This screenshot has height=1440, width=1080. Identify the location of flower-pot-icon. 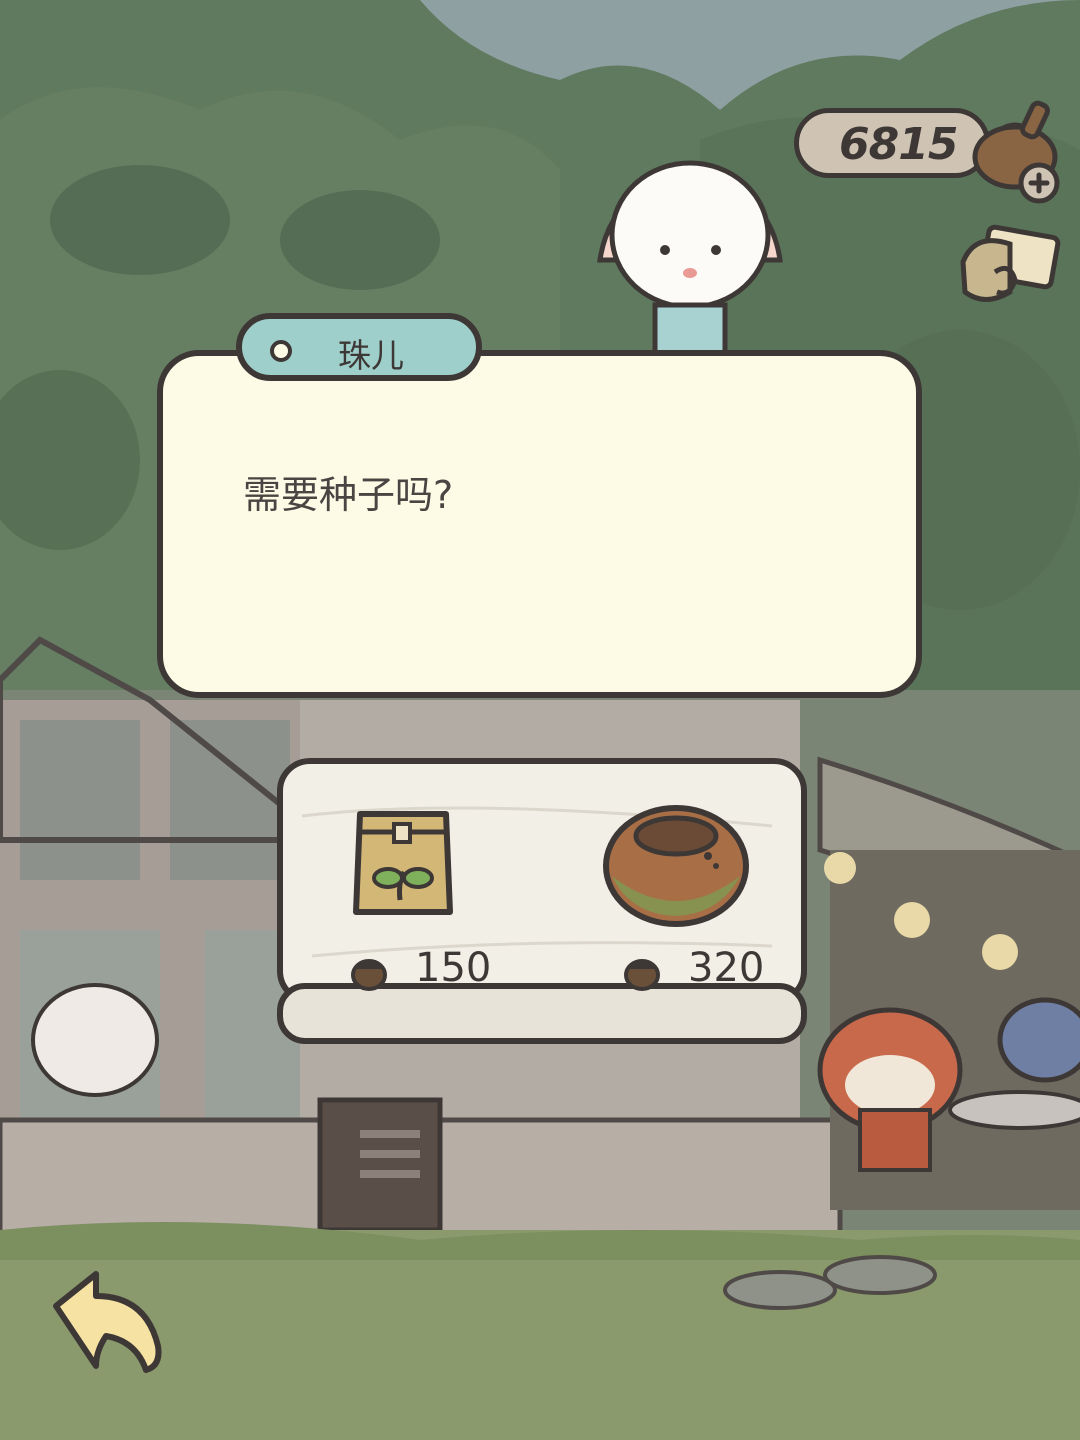
(676, 862).